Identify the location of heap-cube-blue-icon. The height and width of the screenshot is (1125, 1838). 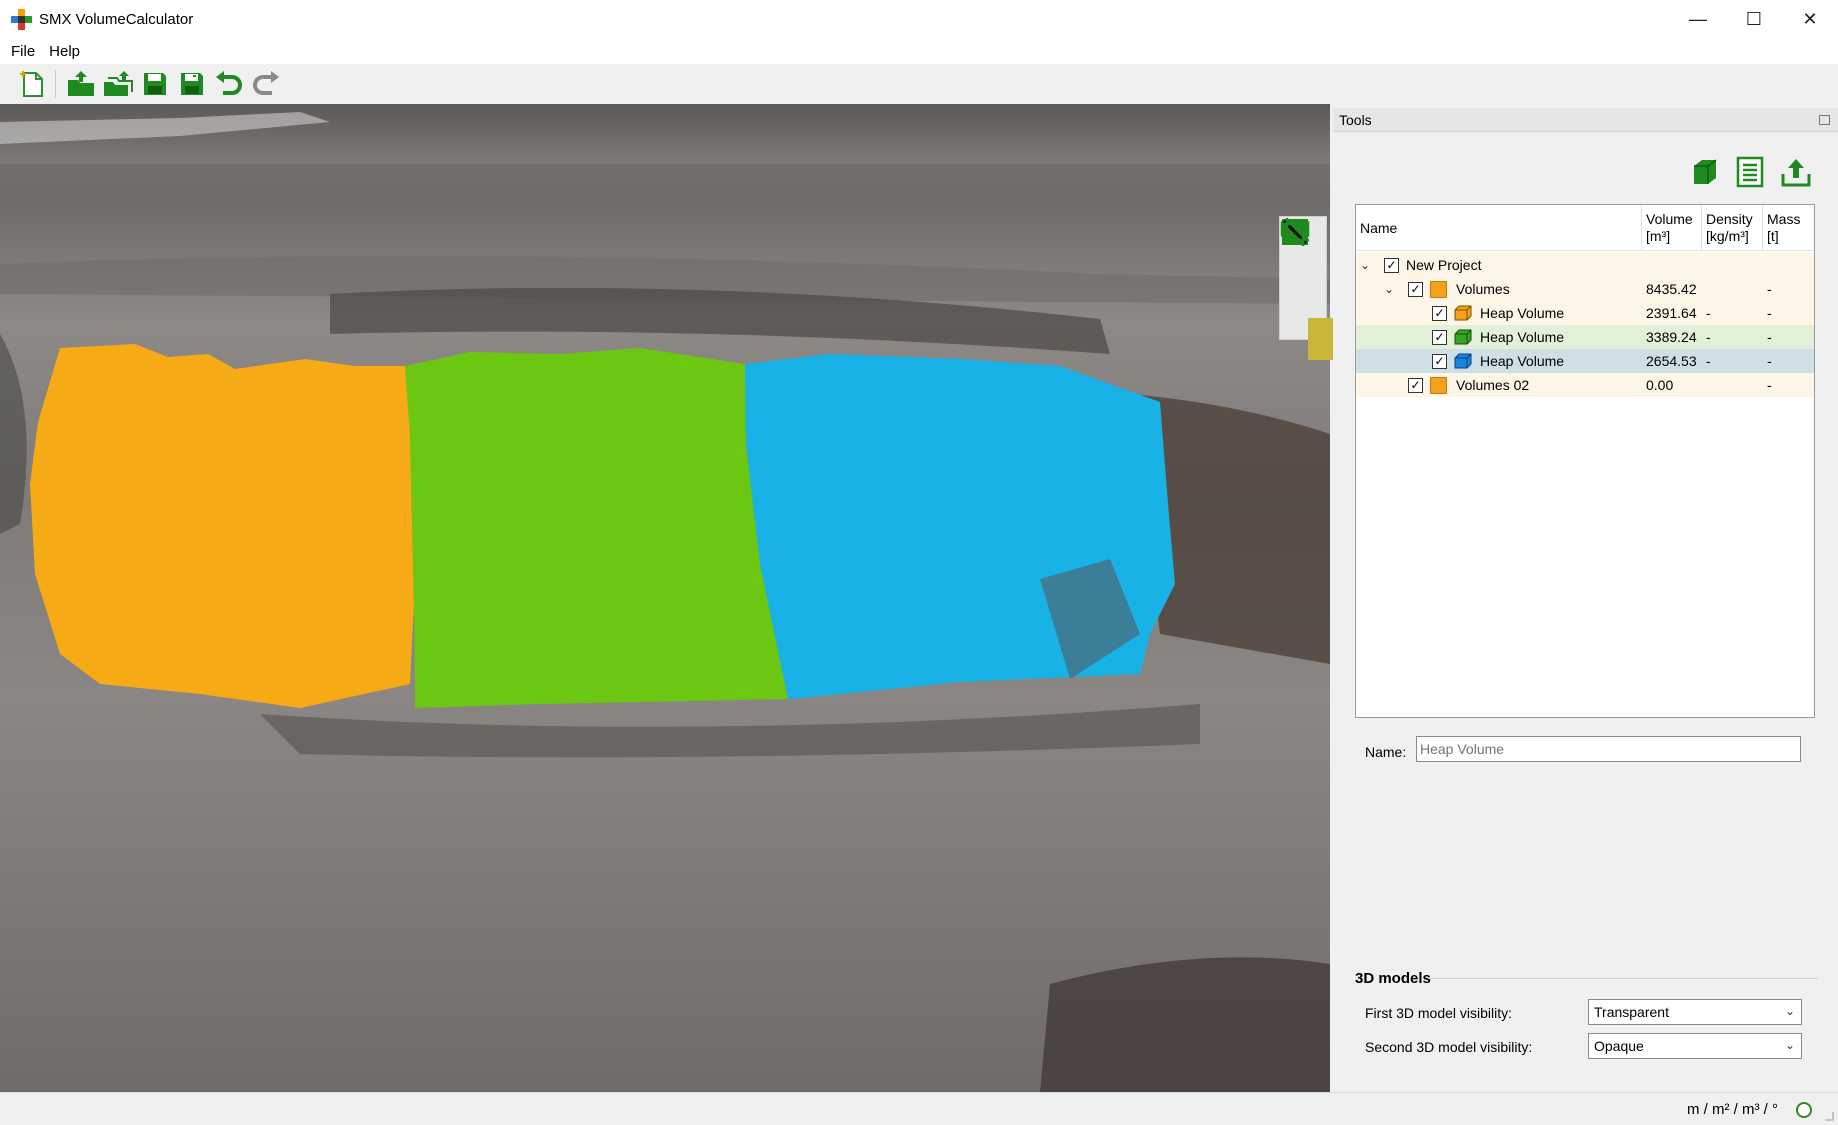
(1463, 361).